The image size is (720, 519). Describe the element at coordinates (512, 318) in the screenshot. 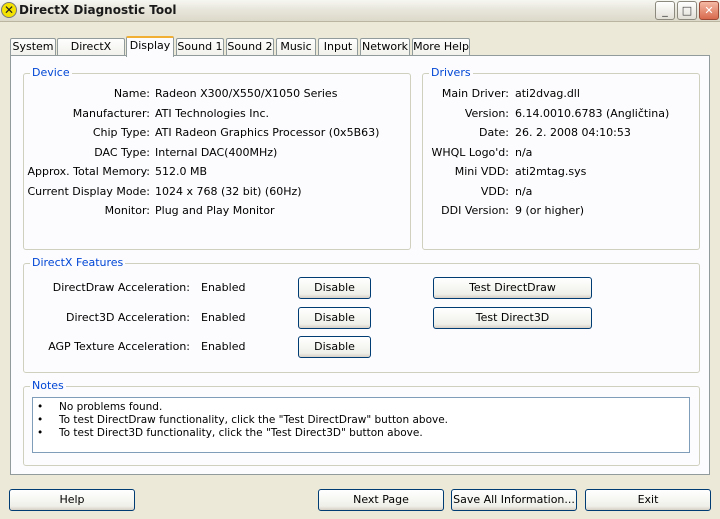

I see `test-direct3d-button: Test Direct3D` at that location.